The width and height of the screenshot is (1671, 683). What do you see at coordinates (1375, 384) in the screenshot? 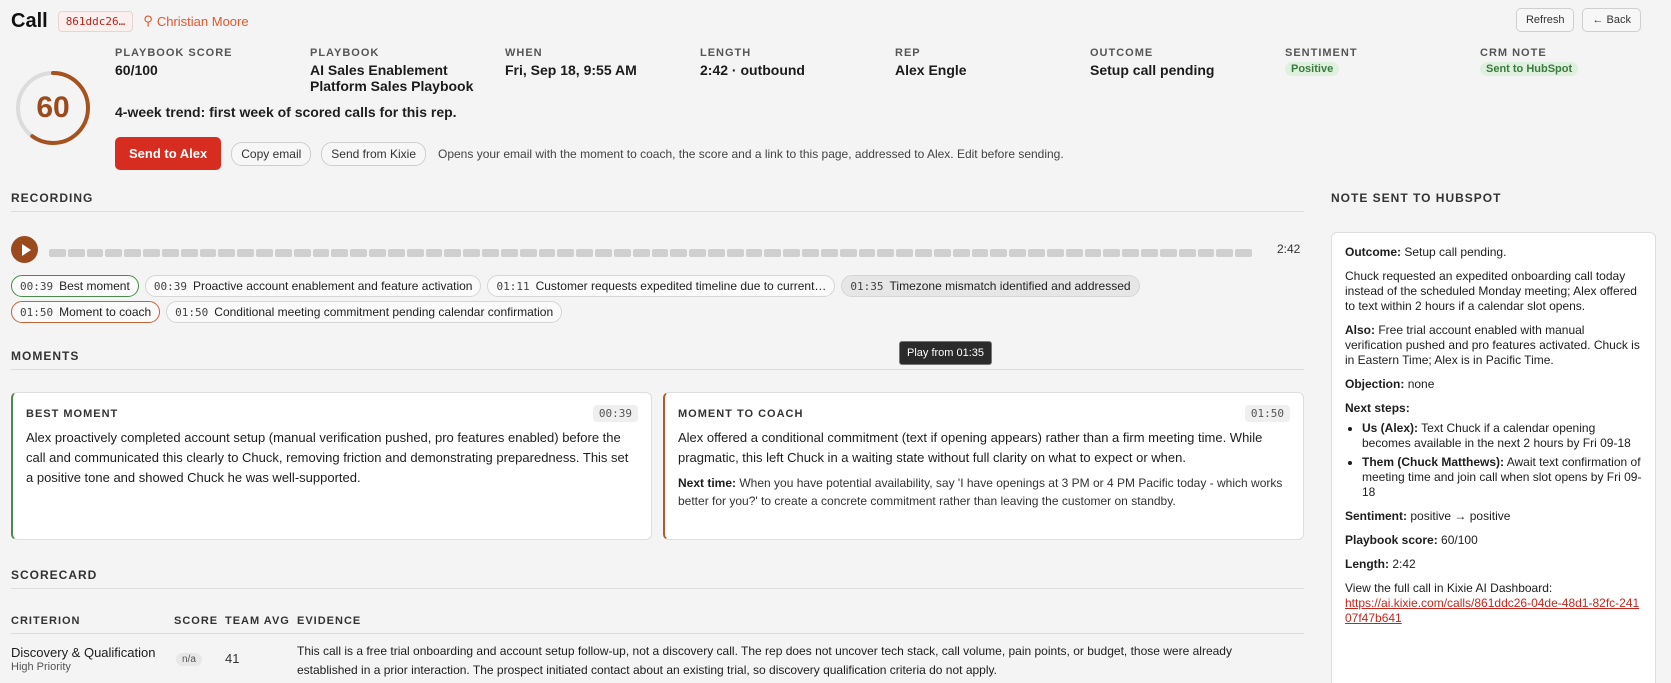
I see `note-objection-label: Objection:` at bounding box center [1375, 384].